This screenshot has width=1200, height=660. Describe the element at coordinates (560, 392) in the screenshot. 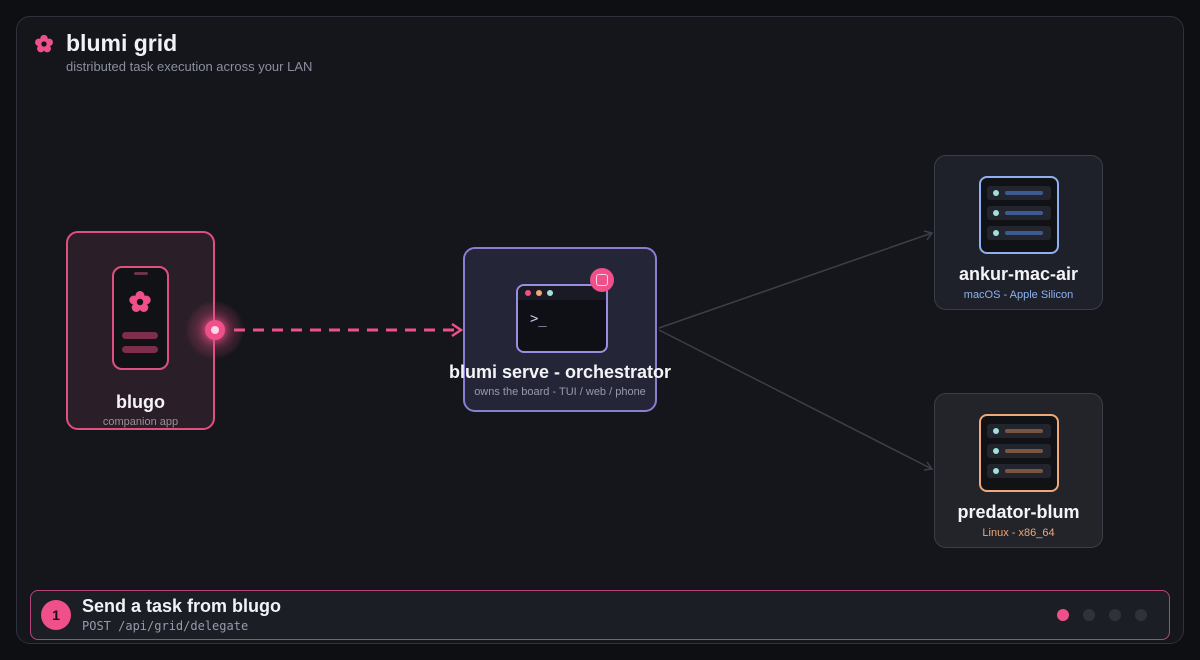

I see `node-orchestrator-desc: owns the board - TUI / web / phone` at that location.